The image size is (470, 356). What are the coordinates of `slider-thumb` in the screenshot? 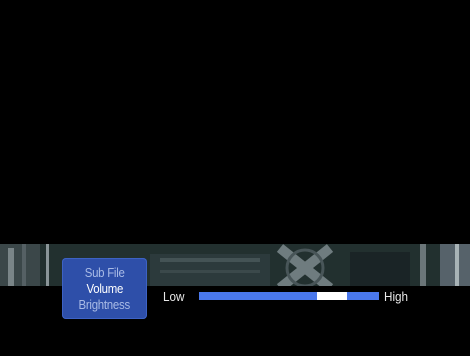 It's located at (332, 296).